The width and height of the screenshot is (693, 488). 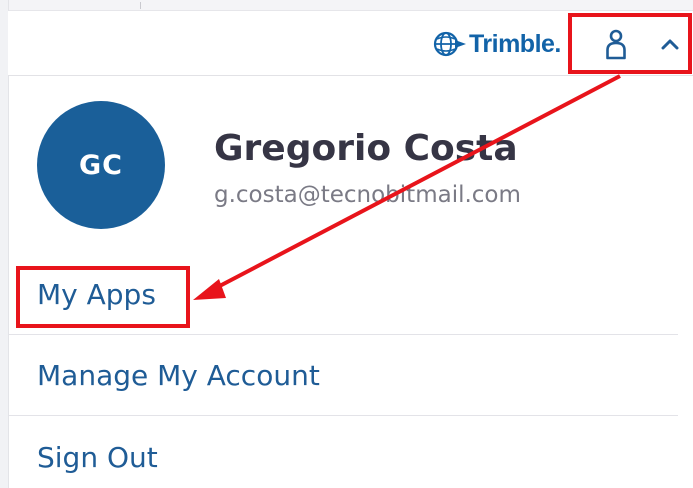 I want to click on menu-item-label: Manage My Account, so click(x=178, y=375).